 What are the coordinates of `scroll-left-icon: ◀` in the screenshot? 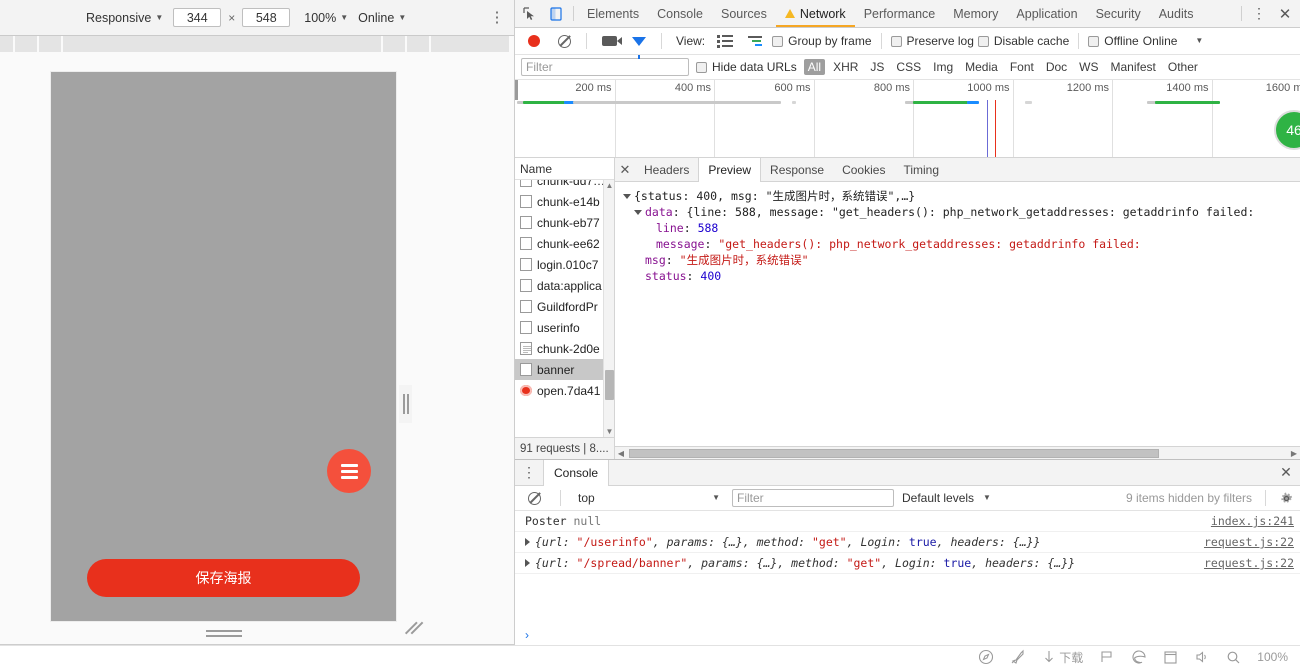 It's located at (621, 453).